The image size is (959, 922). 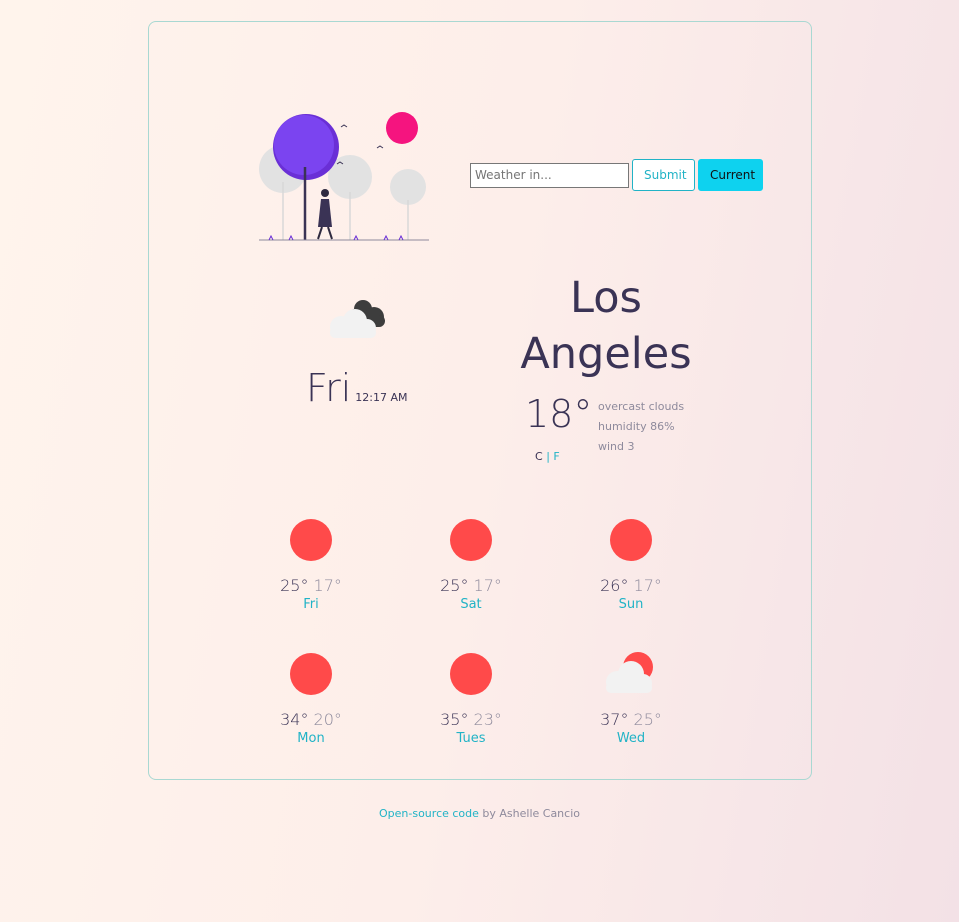 I want to click on forecast-high: 35°, so click(x=454, y=719).